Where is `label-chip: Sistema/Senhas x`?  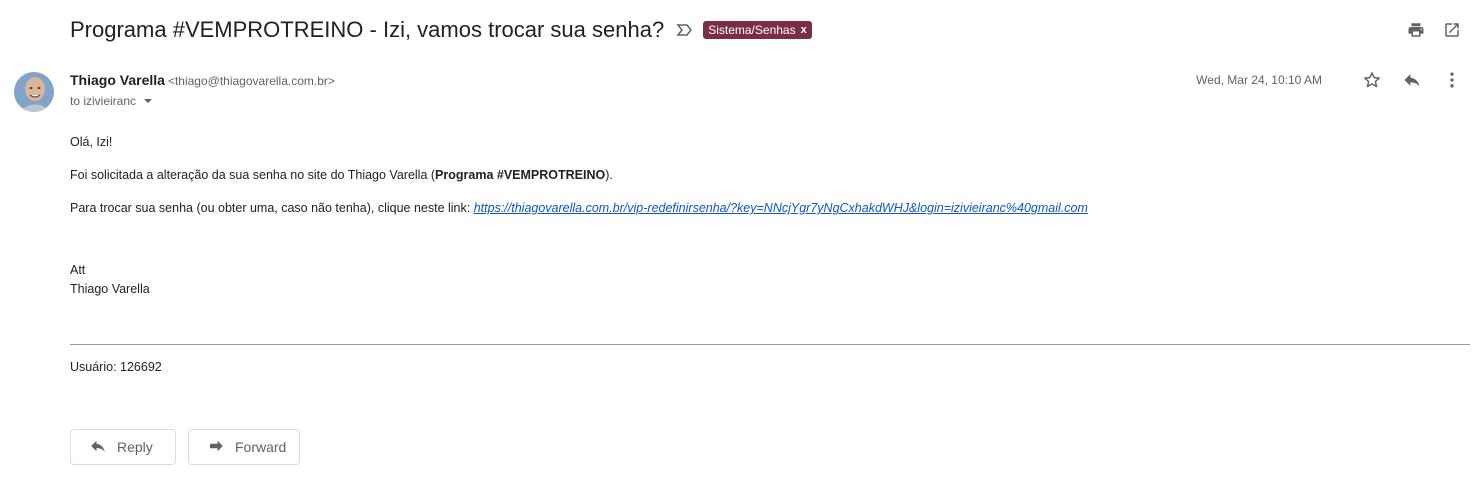 label-chip: Sistema/Senhas x is located at coordinates (757, 30).